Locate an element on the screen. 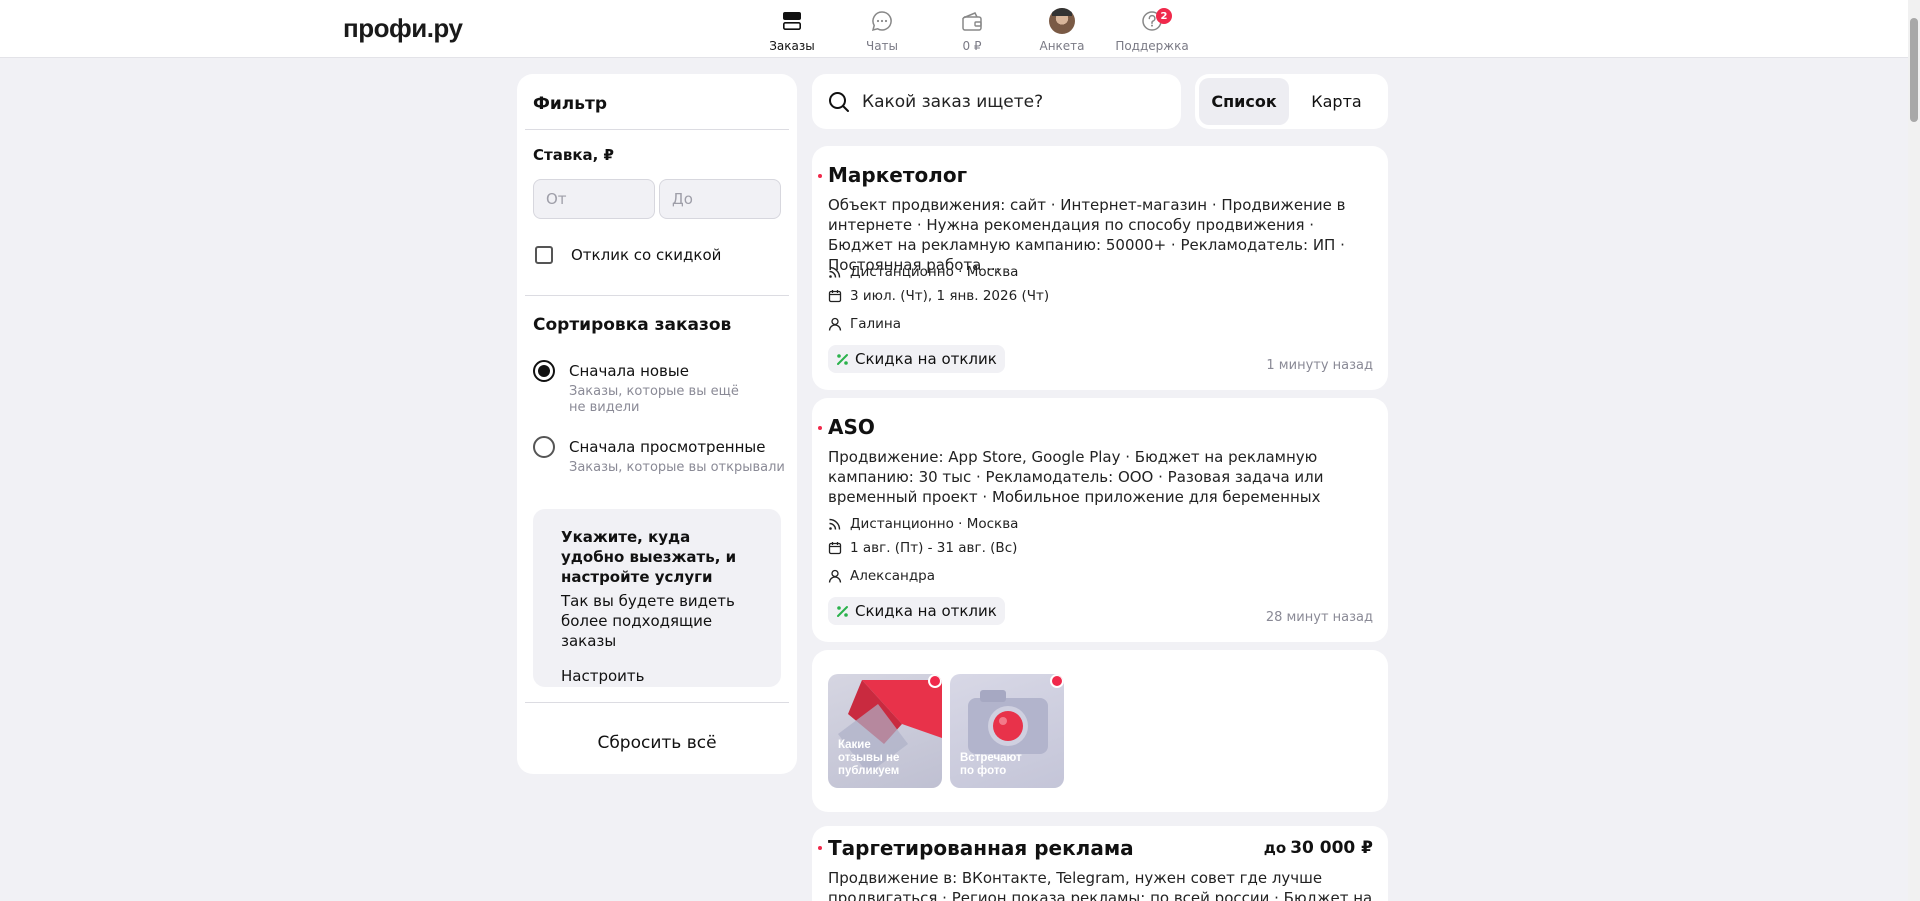  orders-icon is located at coordinates (792, 21).